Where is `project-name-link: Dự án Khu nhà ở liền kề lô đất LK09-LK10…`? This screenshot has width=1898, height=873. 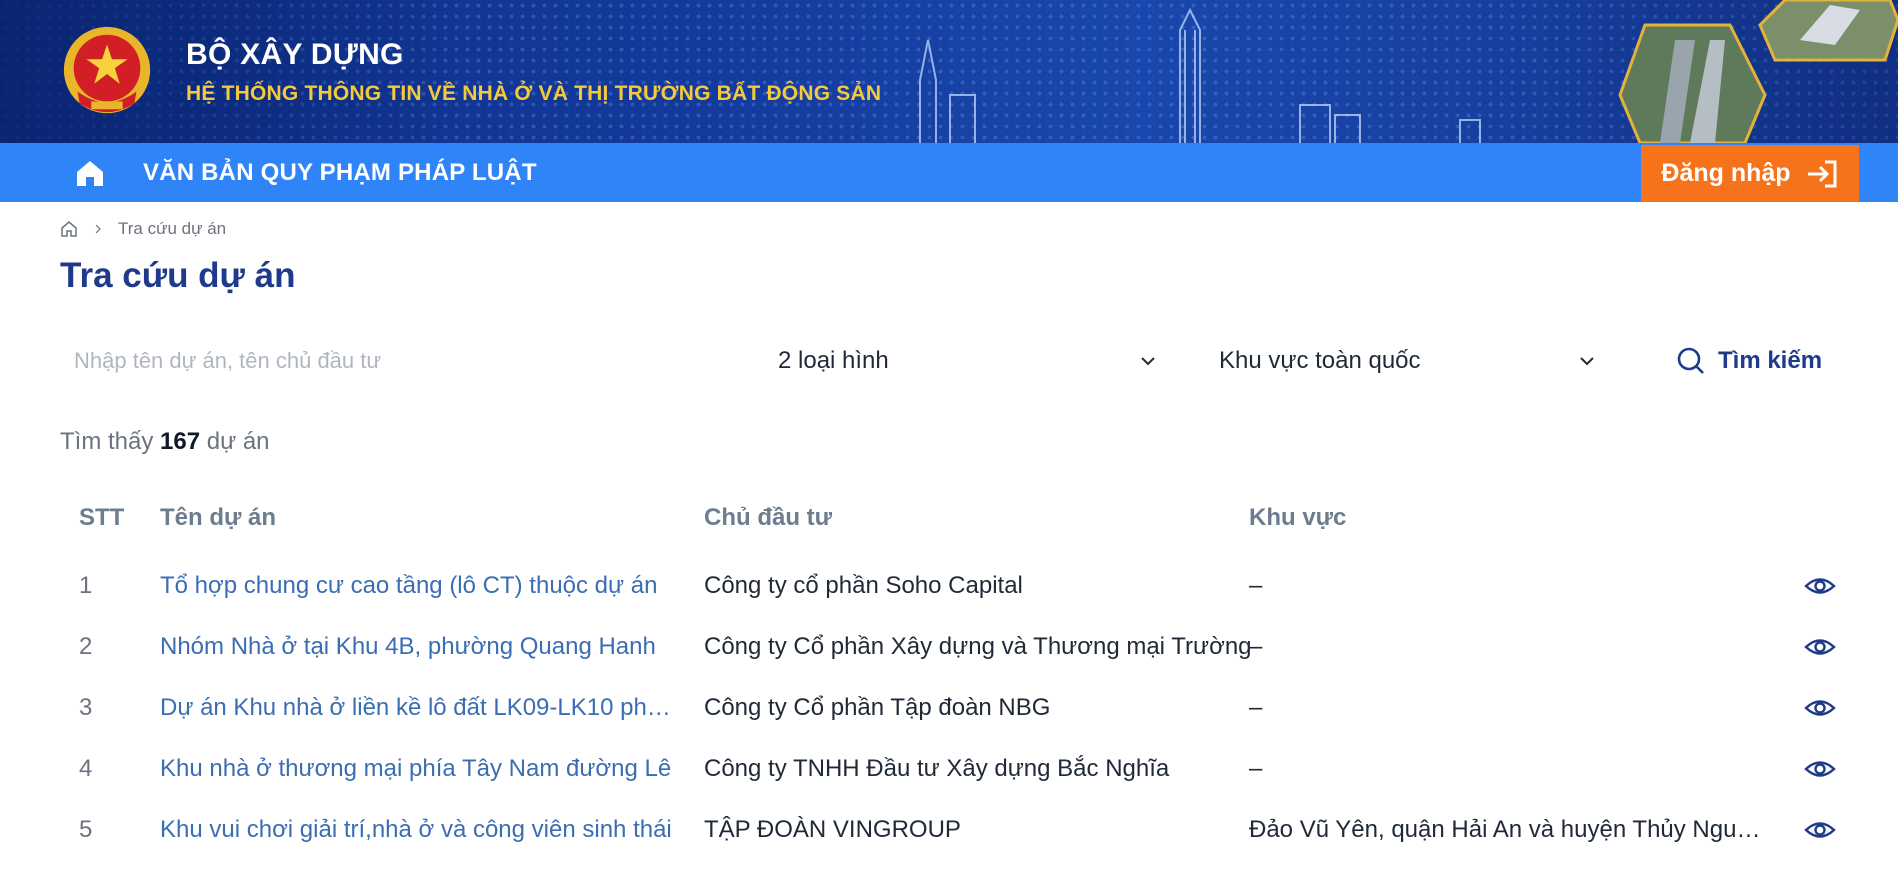
project-name-link: Dự án Khu nhà ở liền kề lô đất LK09-LK10… is located at coordinates (419, 708).